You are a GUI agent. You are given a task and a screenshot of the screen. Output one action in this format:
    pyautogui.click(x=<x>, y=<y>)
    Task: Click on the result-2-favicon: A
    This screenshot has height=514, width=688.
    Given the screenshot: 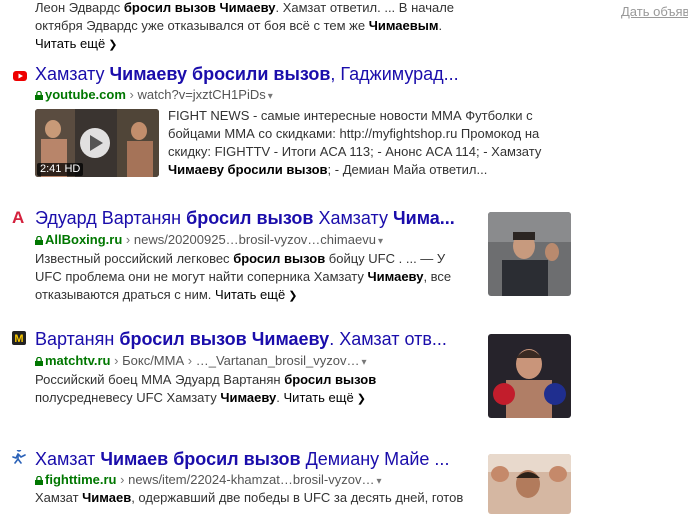 What is the action you would take?
    pyautogui.click(x=18, y=217)
    